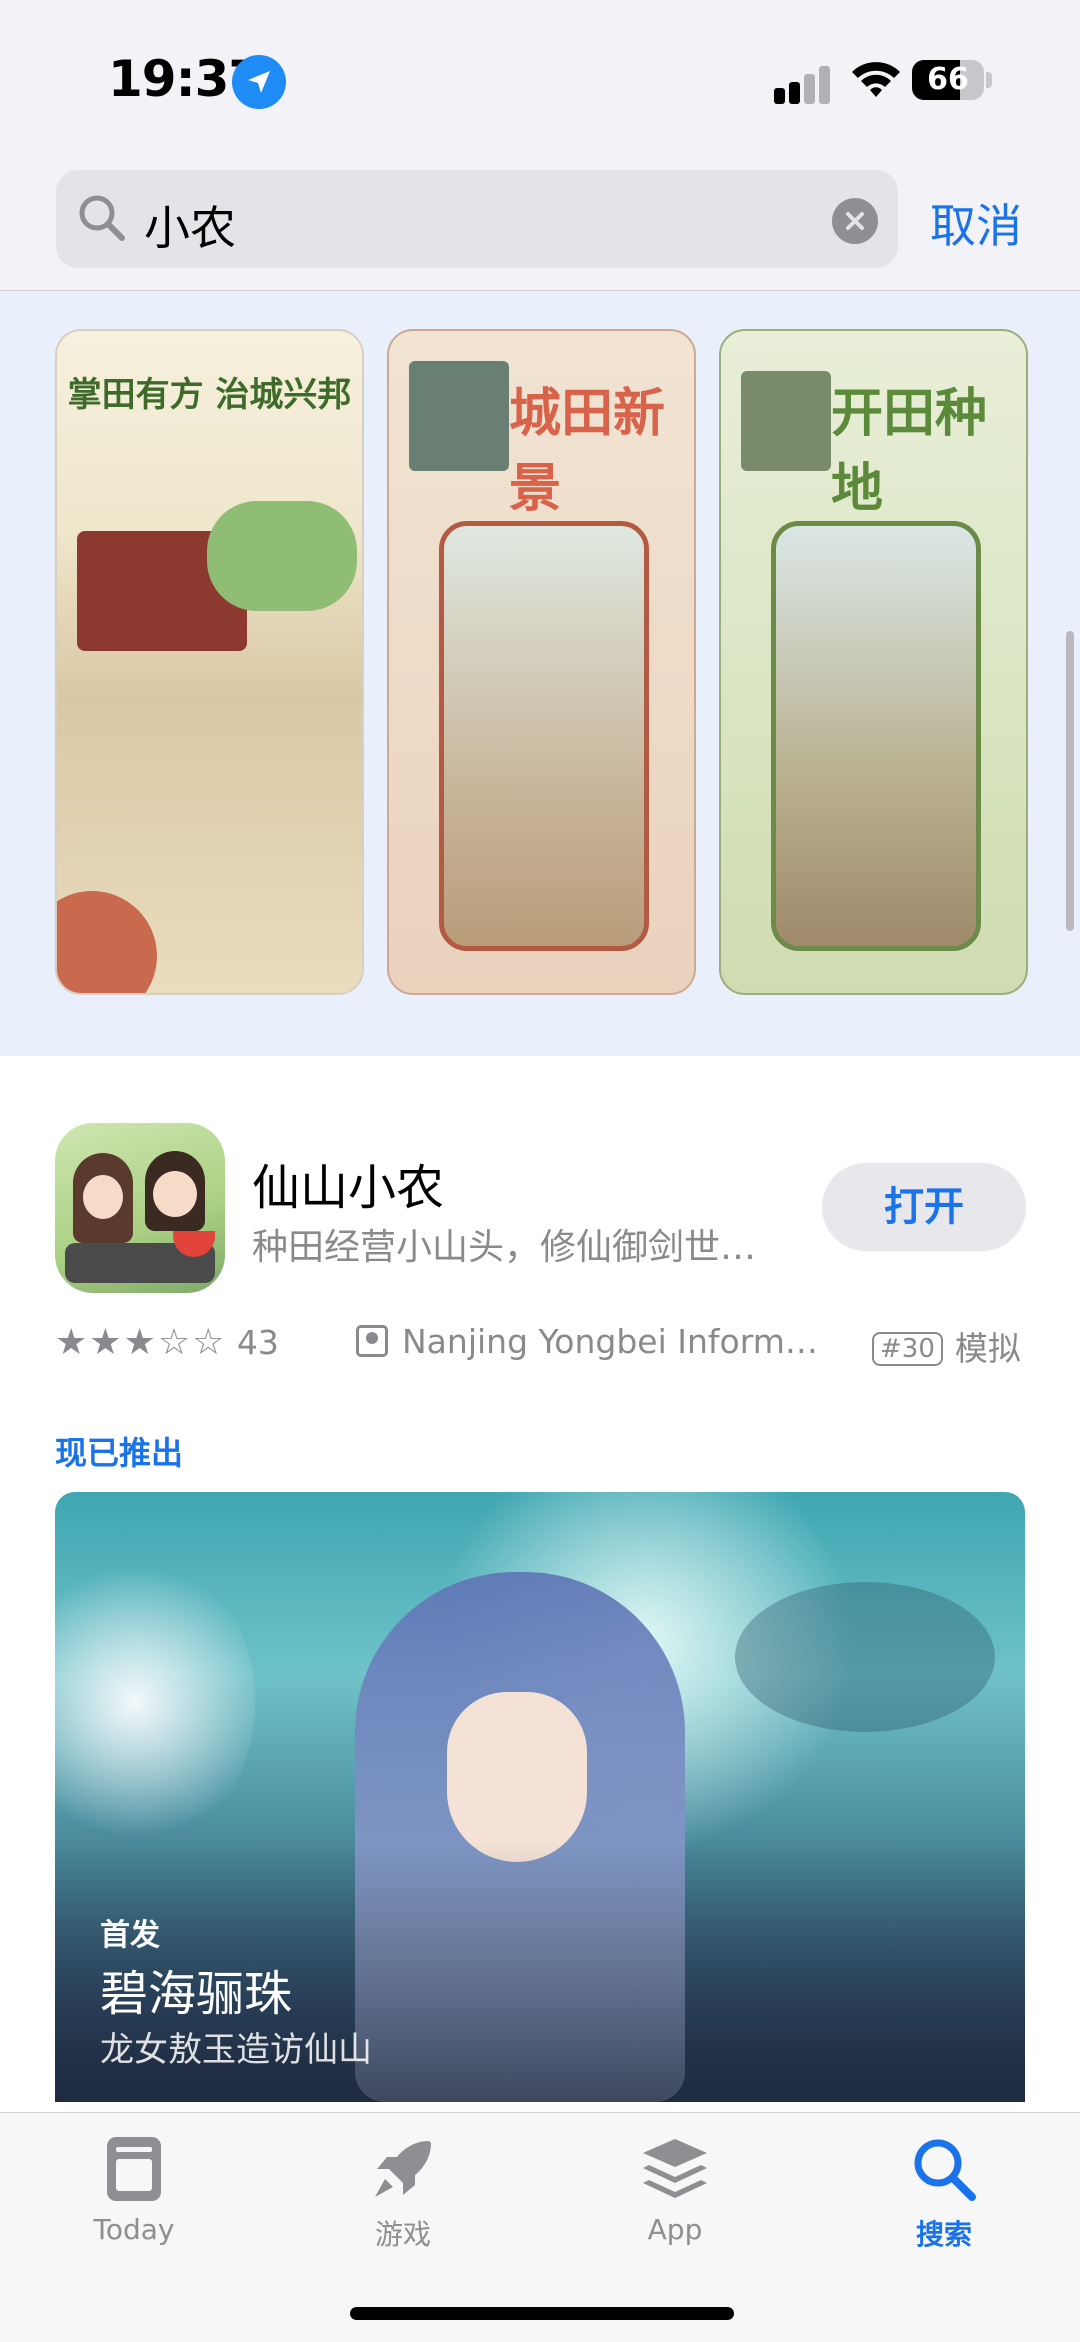 This screenshot has height=2342, width=1080. Describe the element at coordinates (865, 1657) in the screenshot. I see `whale-illustration` at that location.